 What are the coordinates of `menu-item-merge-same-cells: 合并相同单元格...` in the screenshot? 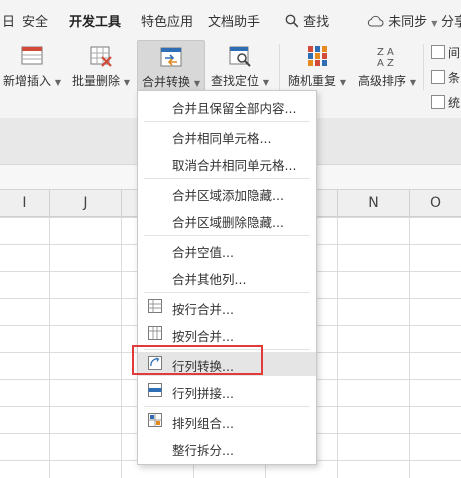 It's located at (227, 136).